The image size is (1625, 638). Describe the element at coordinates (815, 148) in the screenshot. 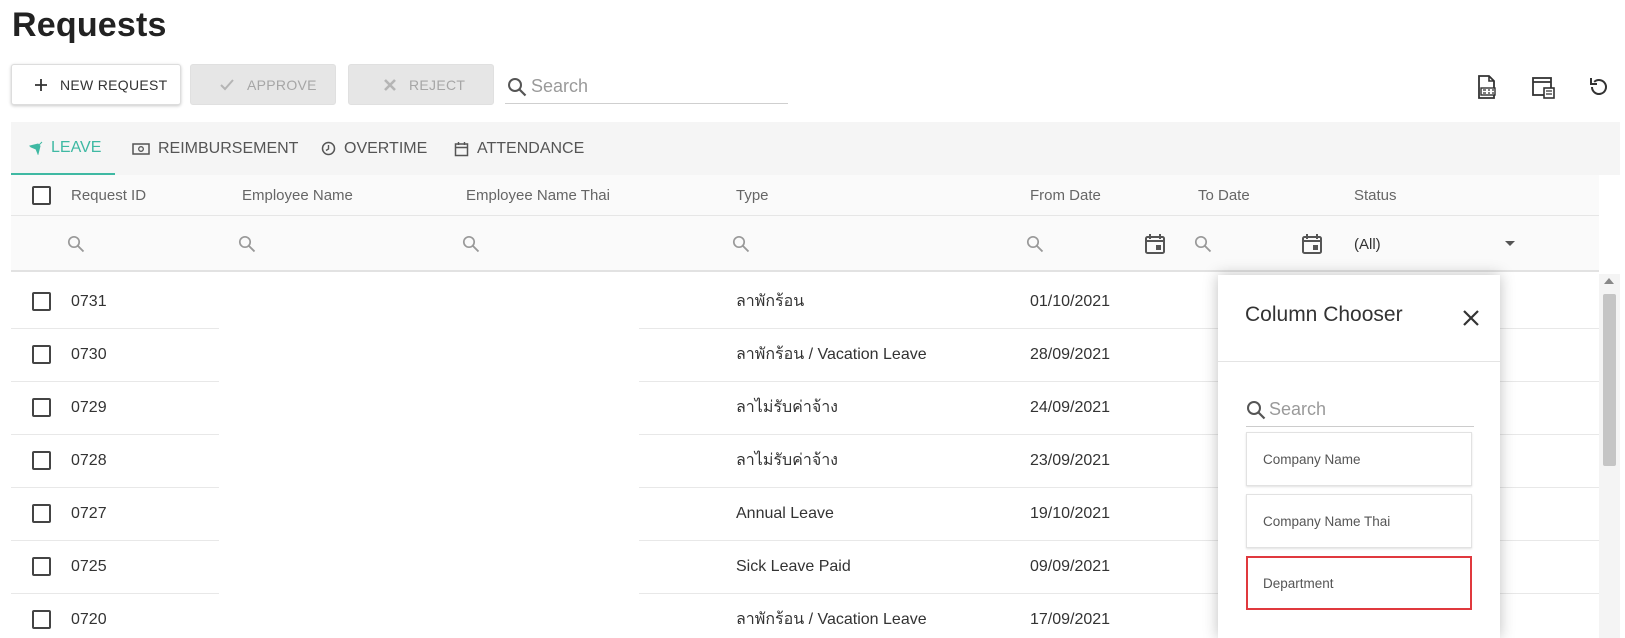

I see `request-tabs: LEAVE REIMBURSEMENT OVERTIME ATTENDANCE` at that location.